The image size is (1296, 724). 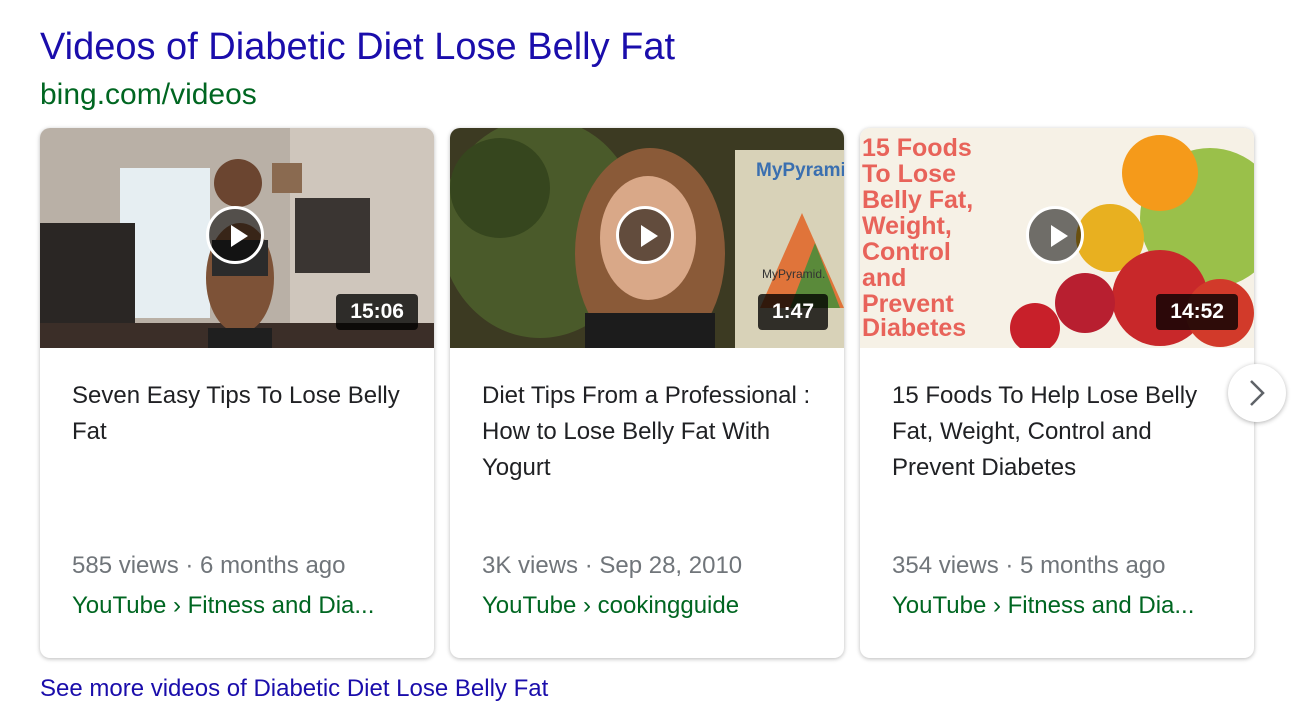 I want to click on thumbnail-brand-text: MyPyrami, so click(x=800, y=170).